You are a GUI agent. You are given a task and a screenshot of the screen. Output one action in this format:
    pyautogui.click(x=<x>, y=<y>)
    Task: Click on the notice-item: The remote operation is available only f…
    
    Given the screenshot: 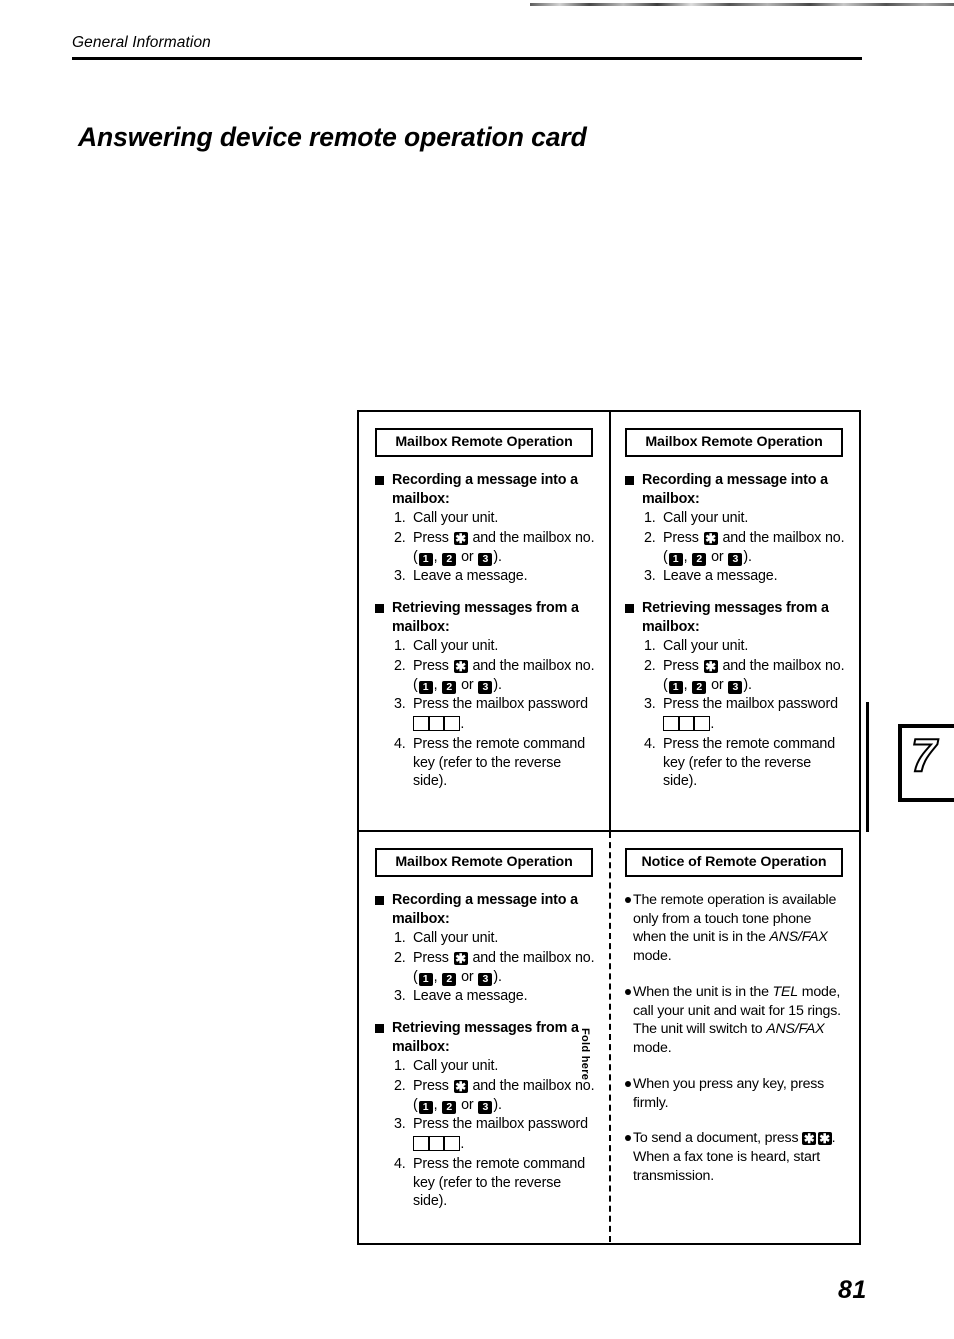 What is the action you would take?
    pyautogui.click(x=735, y=928)
    